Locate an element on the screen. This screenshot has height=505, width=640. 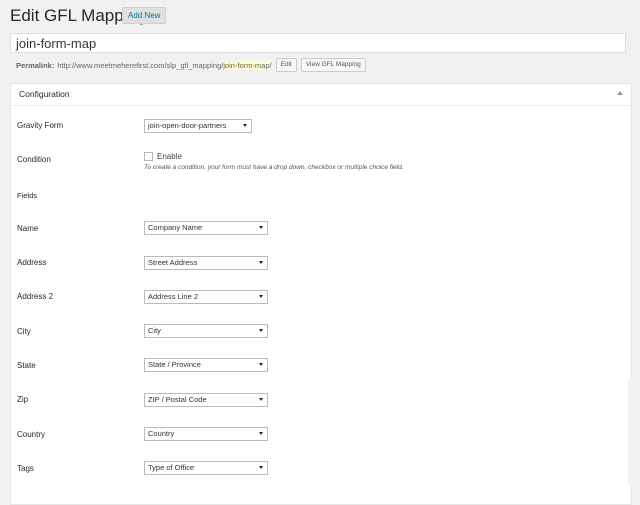
field-select-country: Country is located at coordinates (206, 434).